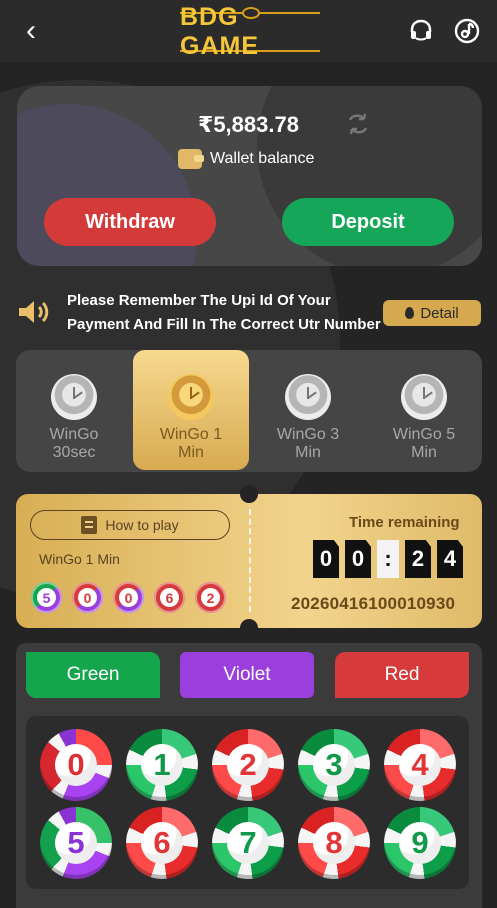 This screenshot has height=908, width=497. I want to click on ticket-top-notch, so click(249, 494).